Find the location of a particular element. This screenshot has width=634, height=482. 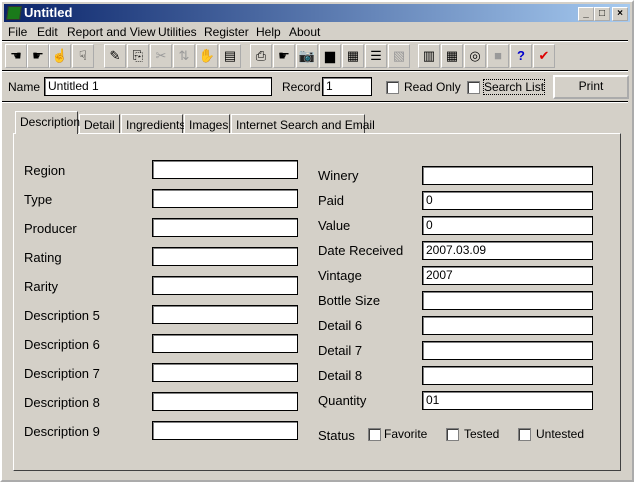

minimize-button: _ is located at coordinates (586, 14).